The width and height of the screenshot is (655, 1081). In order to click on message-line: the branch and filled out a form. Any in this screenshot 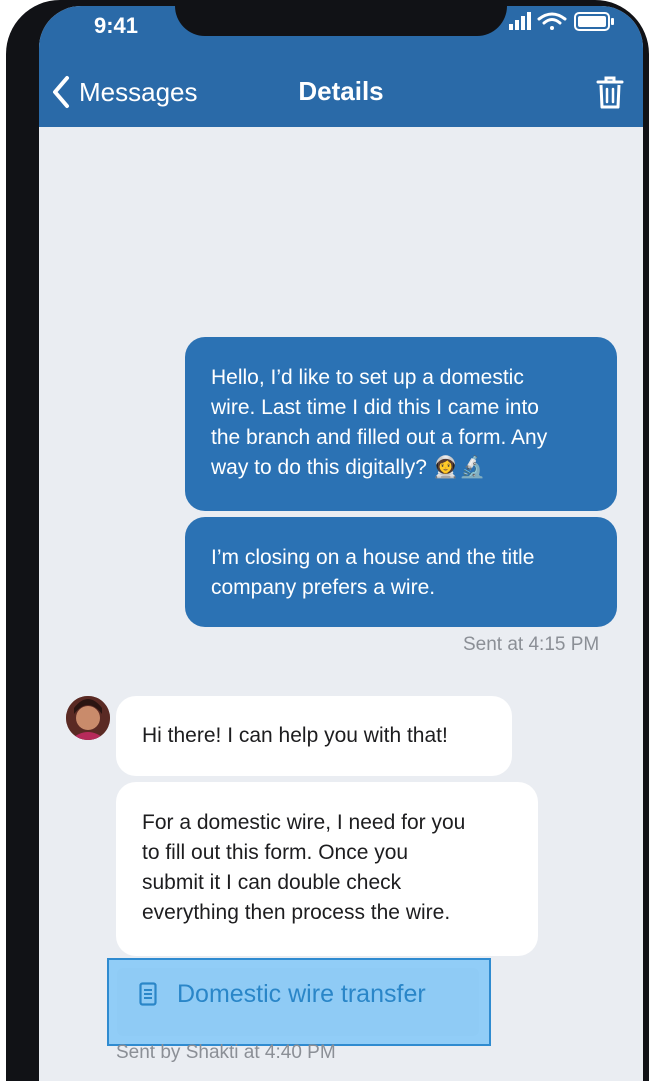, I will do `click(379, 437)`.